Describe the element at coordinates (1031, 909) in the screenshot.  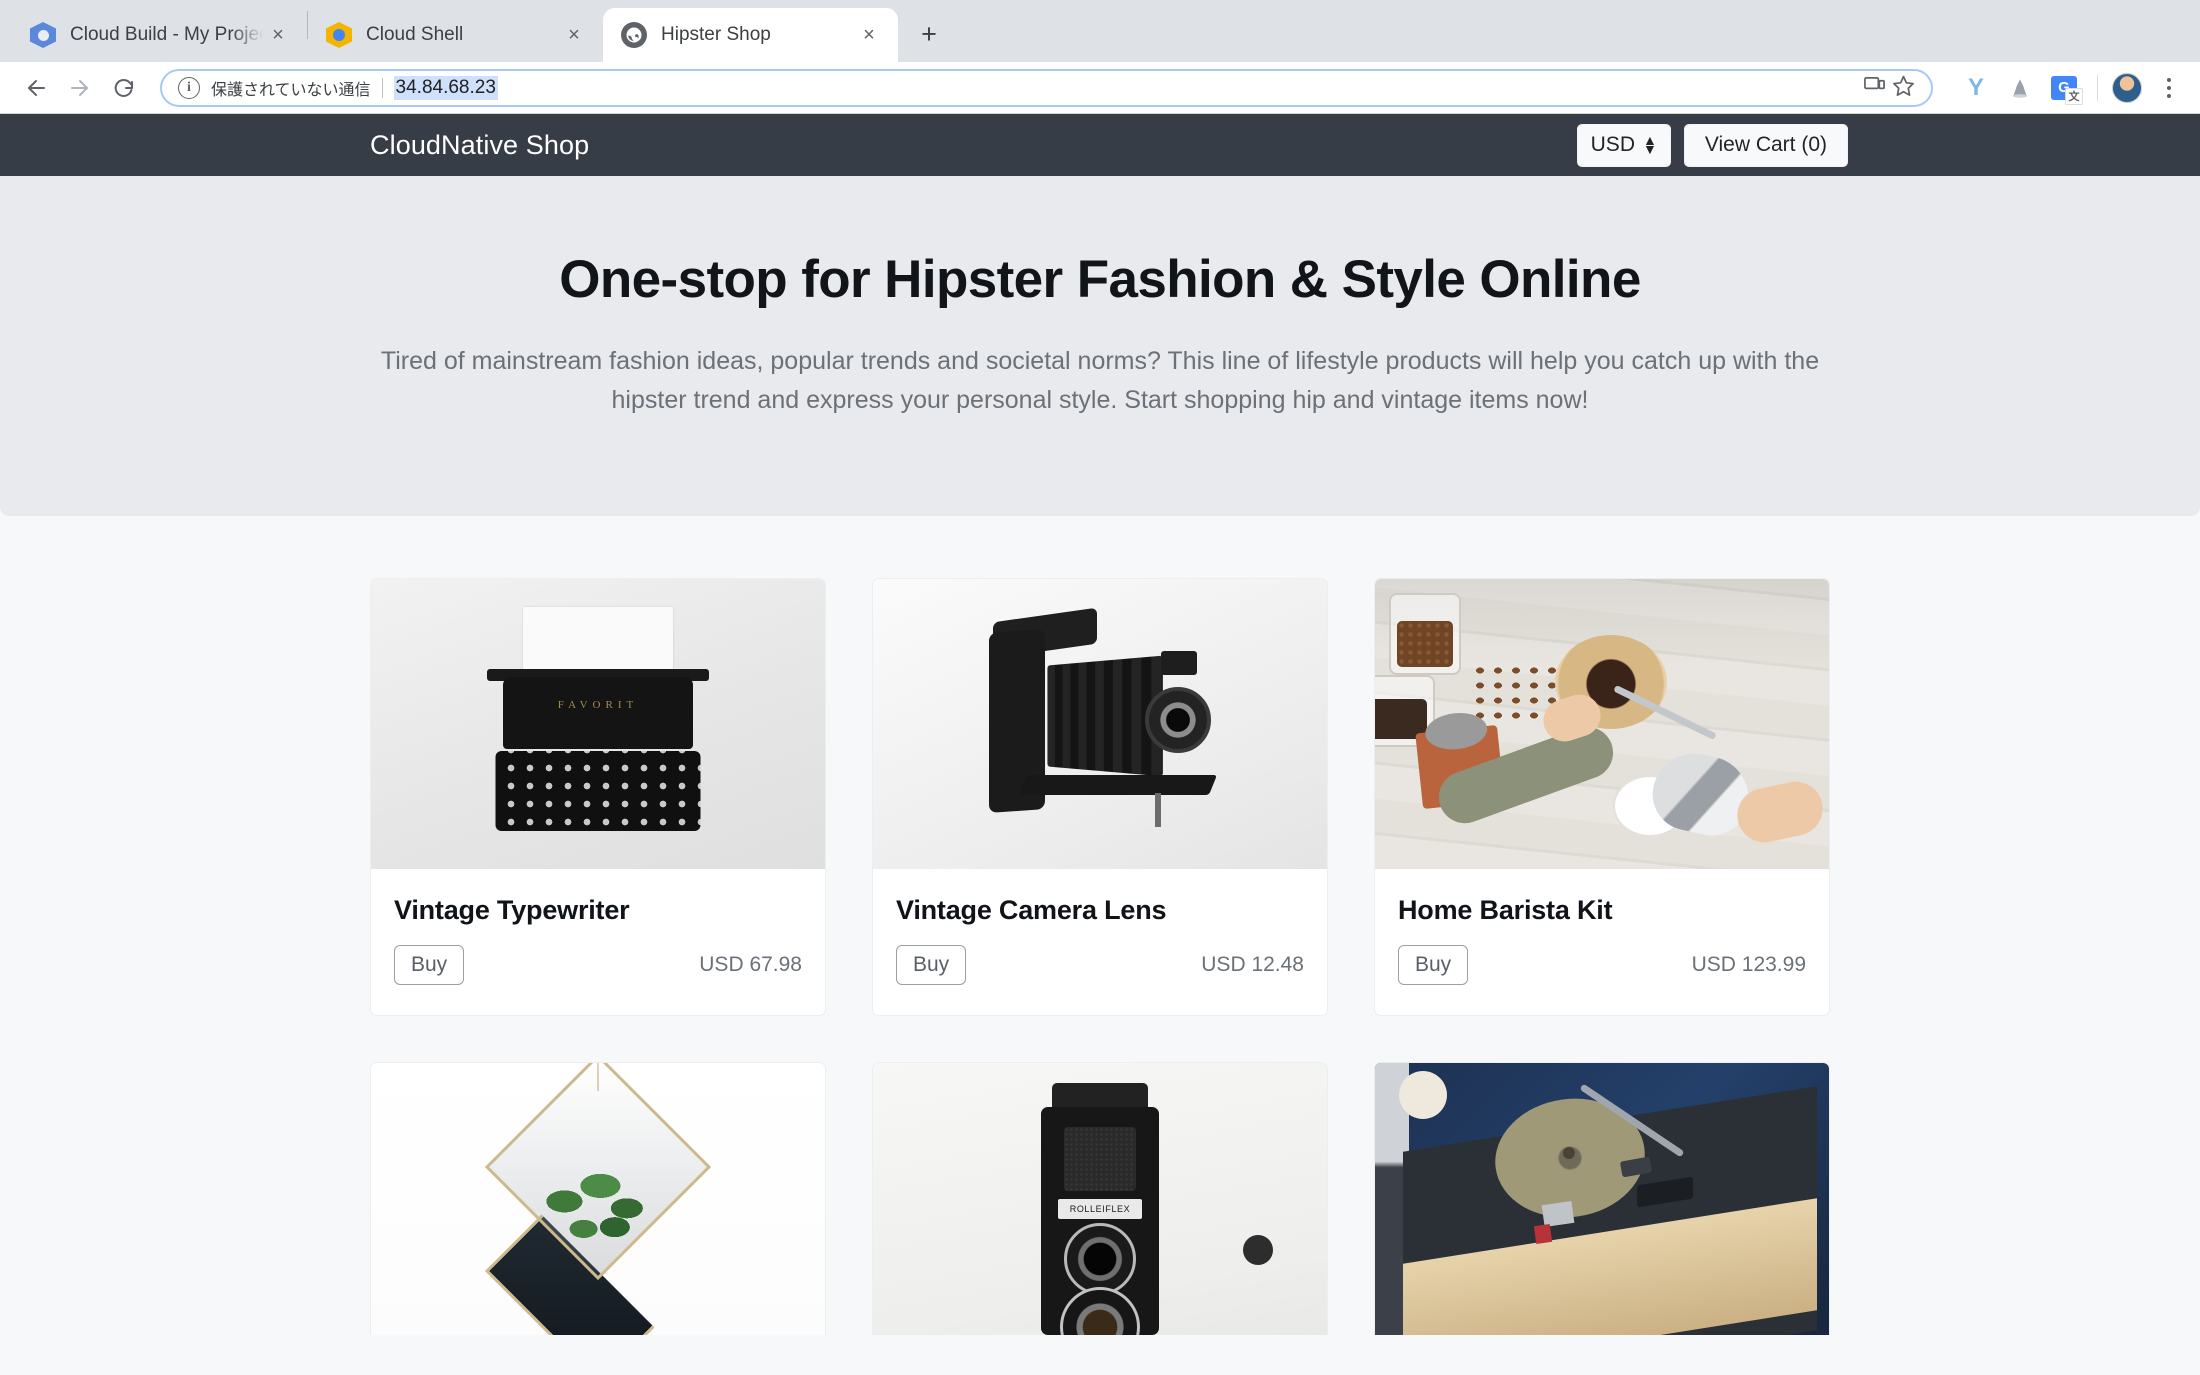
I see `product-name: Vintage Camera Lens` at that location.